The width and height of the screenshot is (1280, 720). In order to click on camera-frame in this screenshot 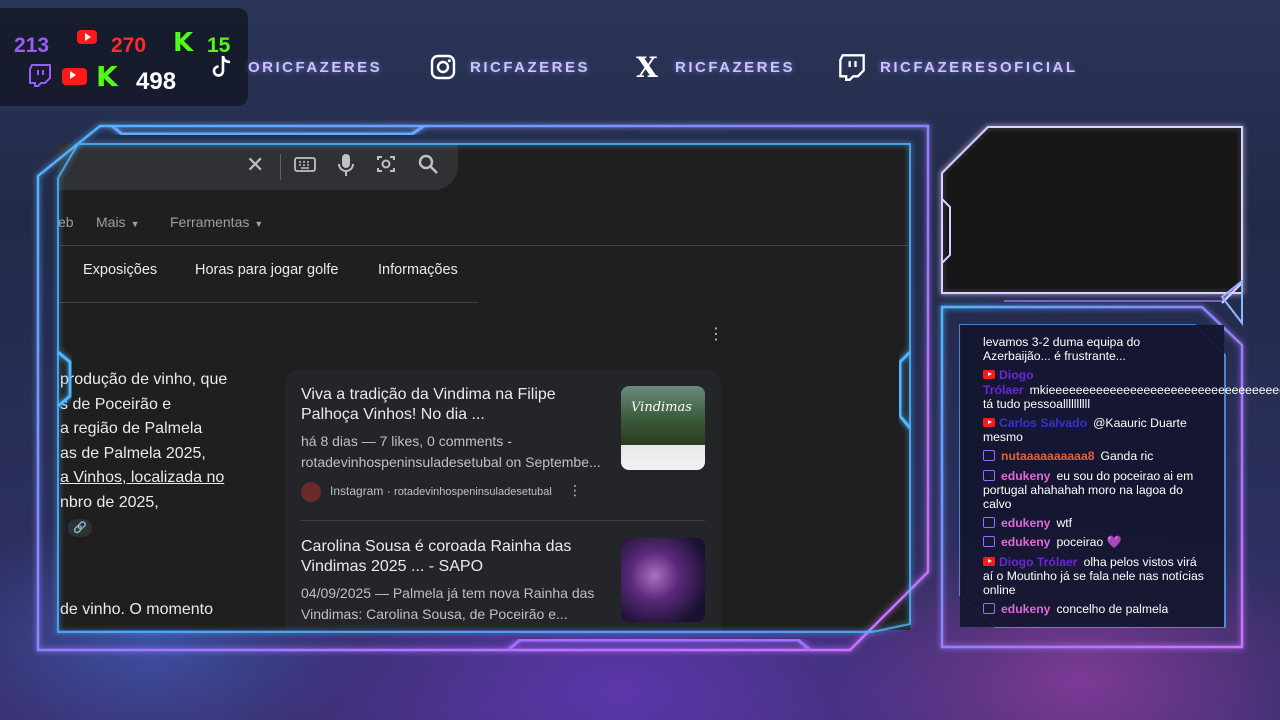, I will do `click(1092, 215)`.